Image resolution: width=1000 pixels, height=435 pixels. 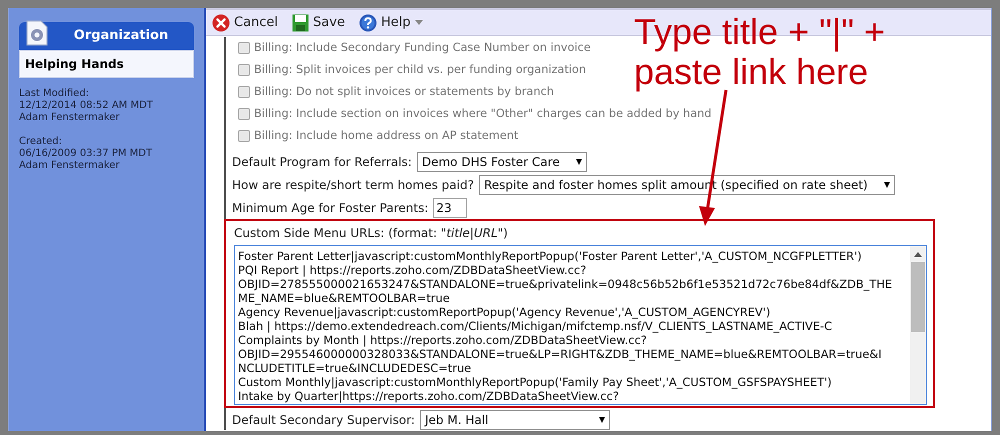 What do you see at coordinates (501, 162) in the screenshot?
I see `dropdown: Demo DHS Foster Care` at bounding box center [501, 162].